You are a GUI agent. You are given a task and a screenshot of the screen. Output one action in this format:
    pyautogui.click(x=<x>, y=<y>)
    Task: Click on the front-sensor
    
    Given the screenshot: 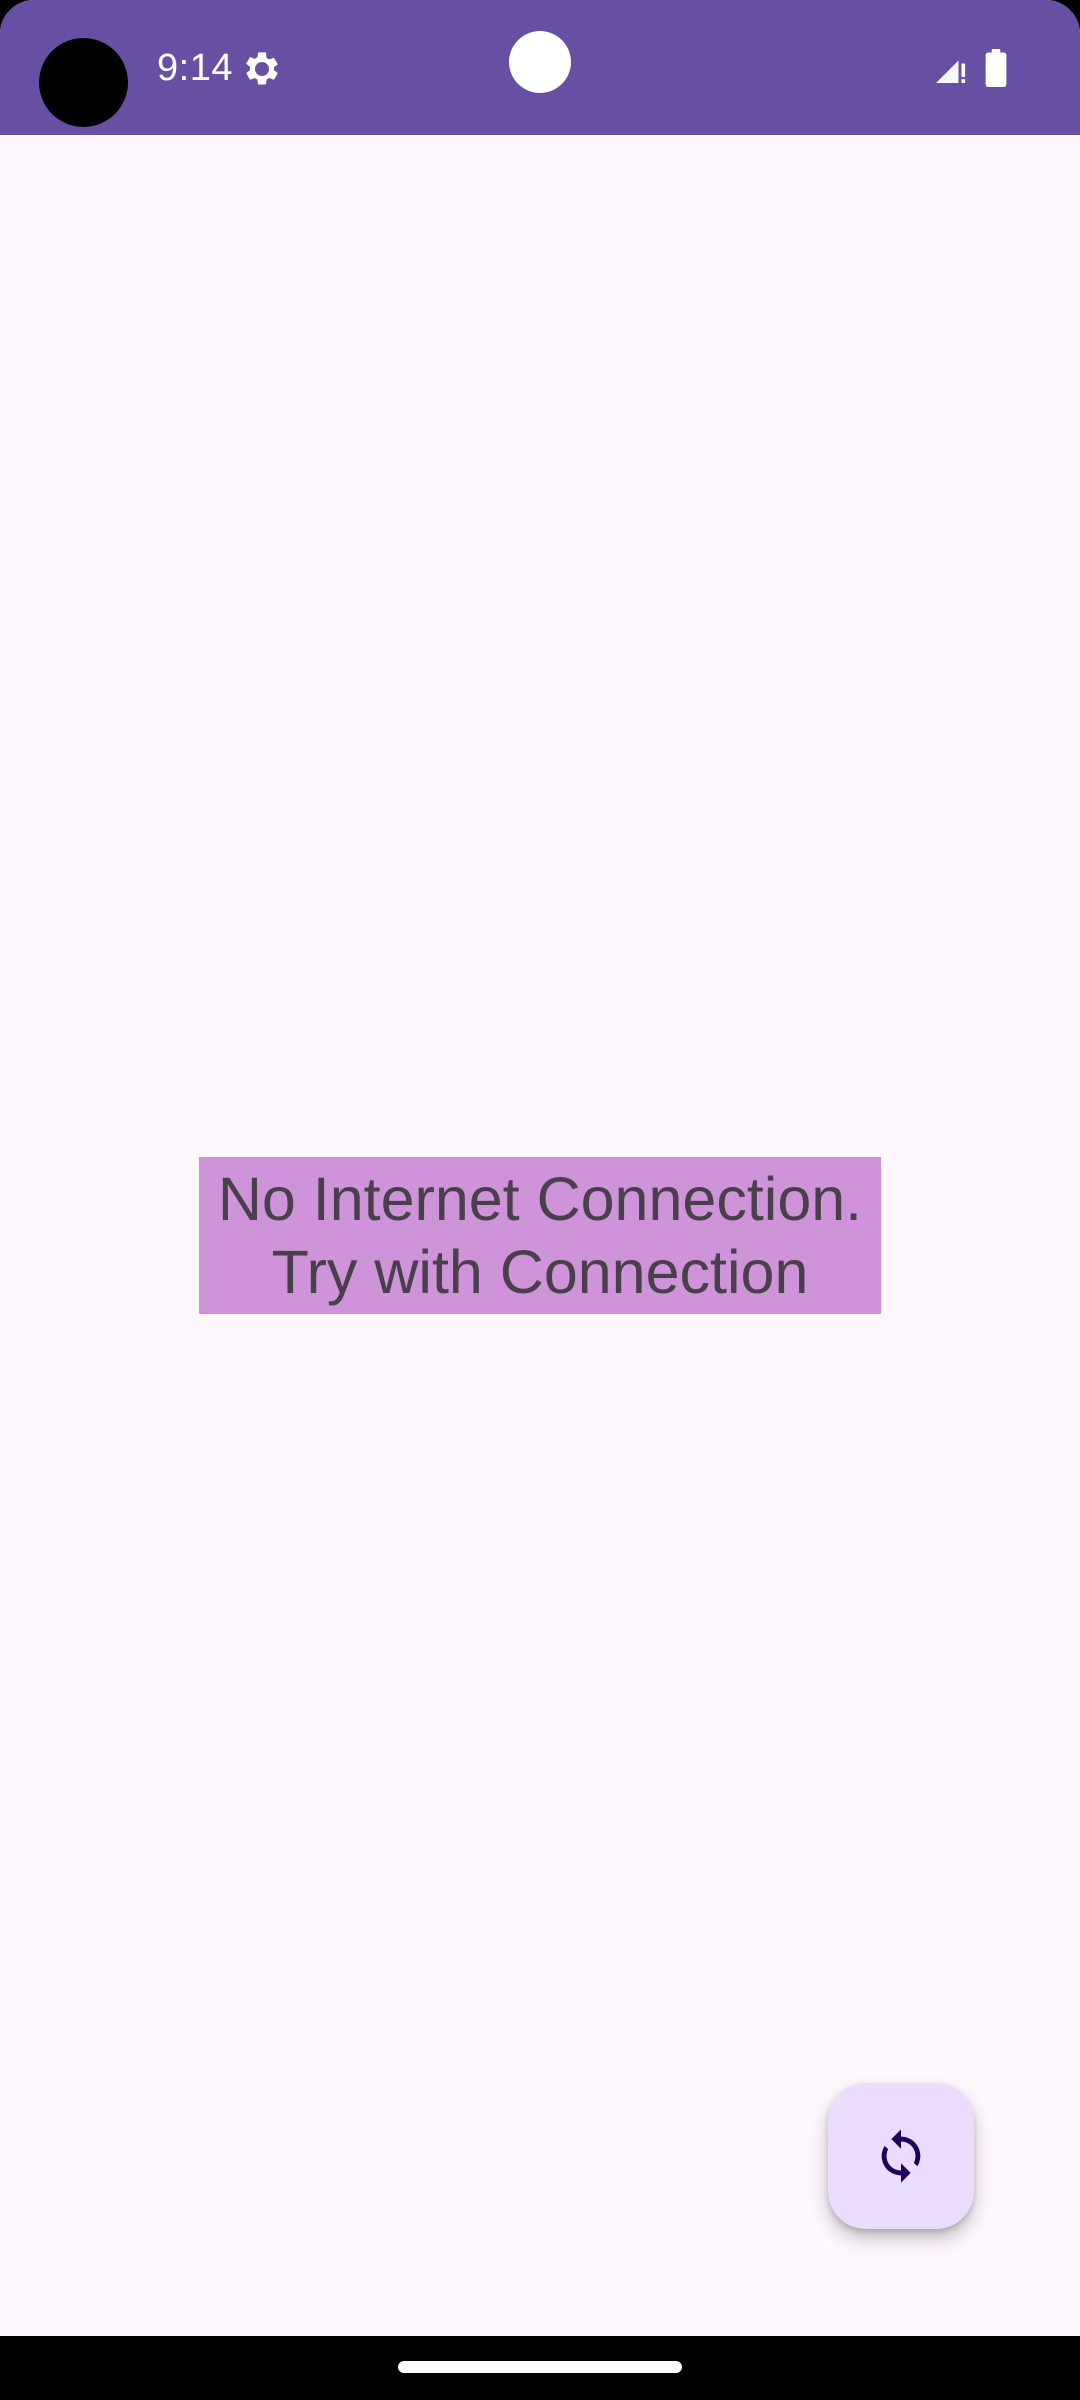 What is the action you would take?
    pyautogui.click(x=540, y=62)
    